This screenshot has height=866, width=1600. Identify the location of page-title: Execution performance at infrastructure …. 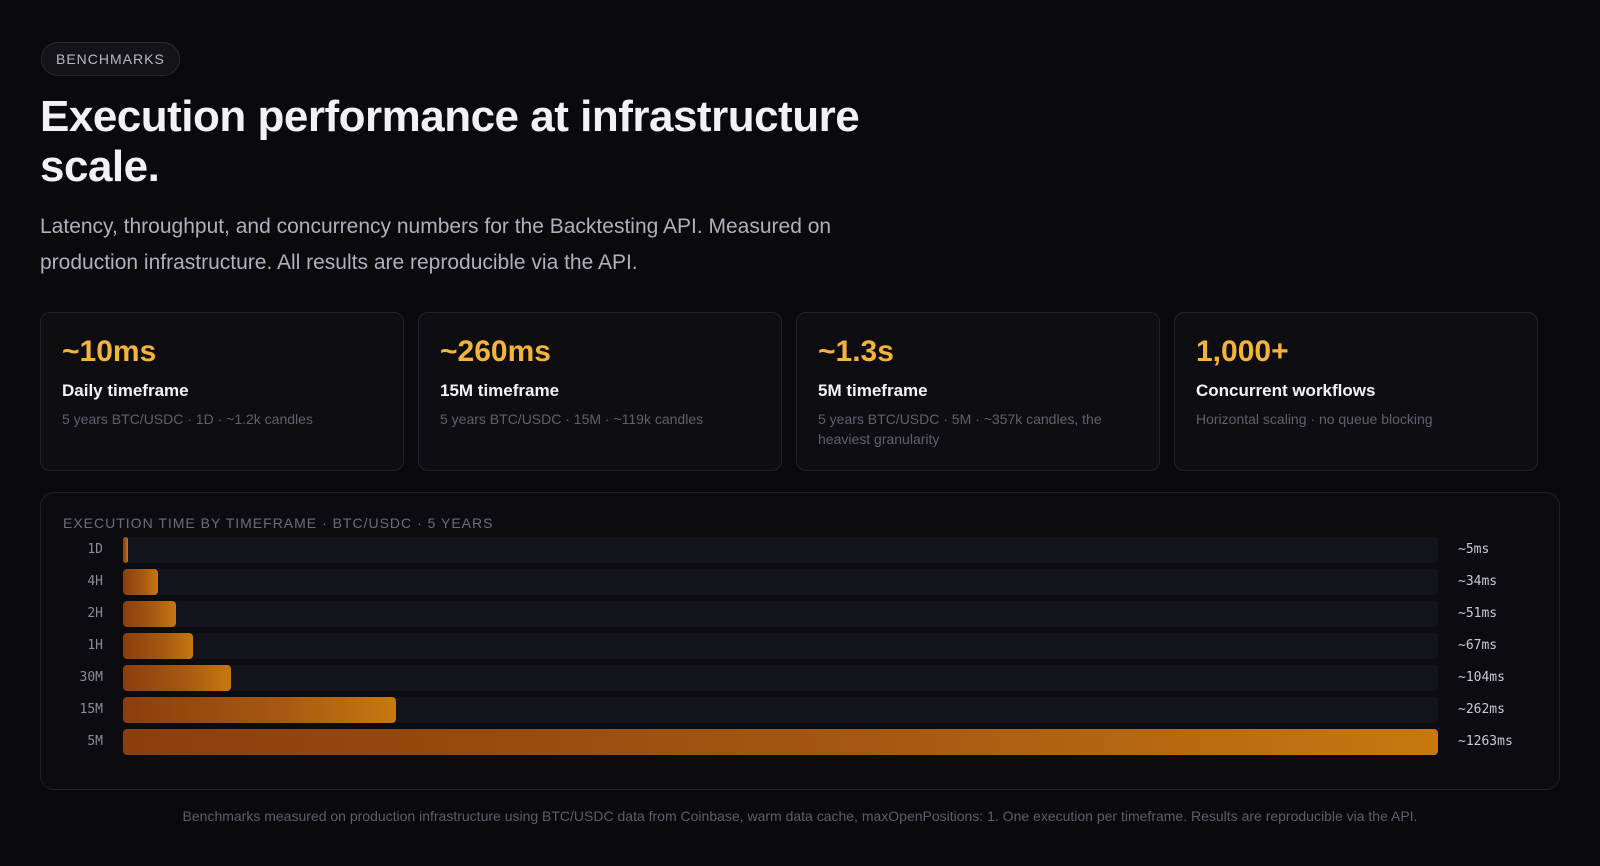
(450, 141).